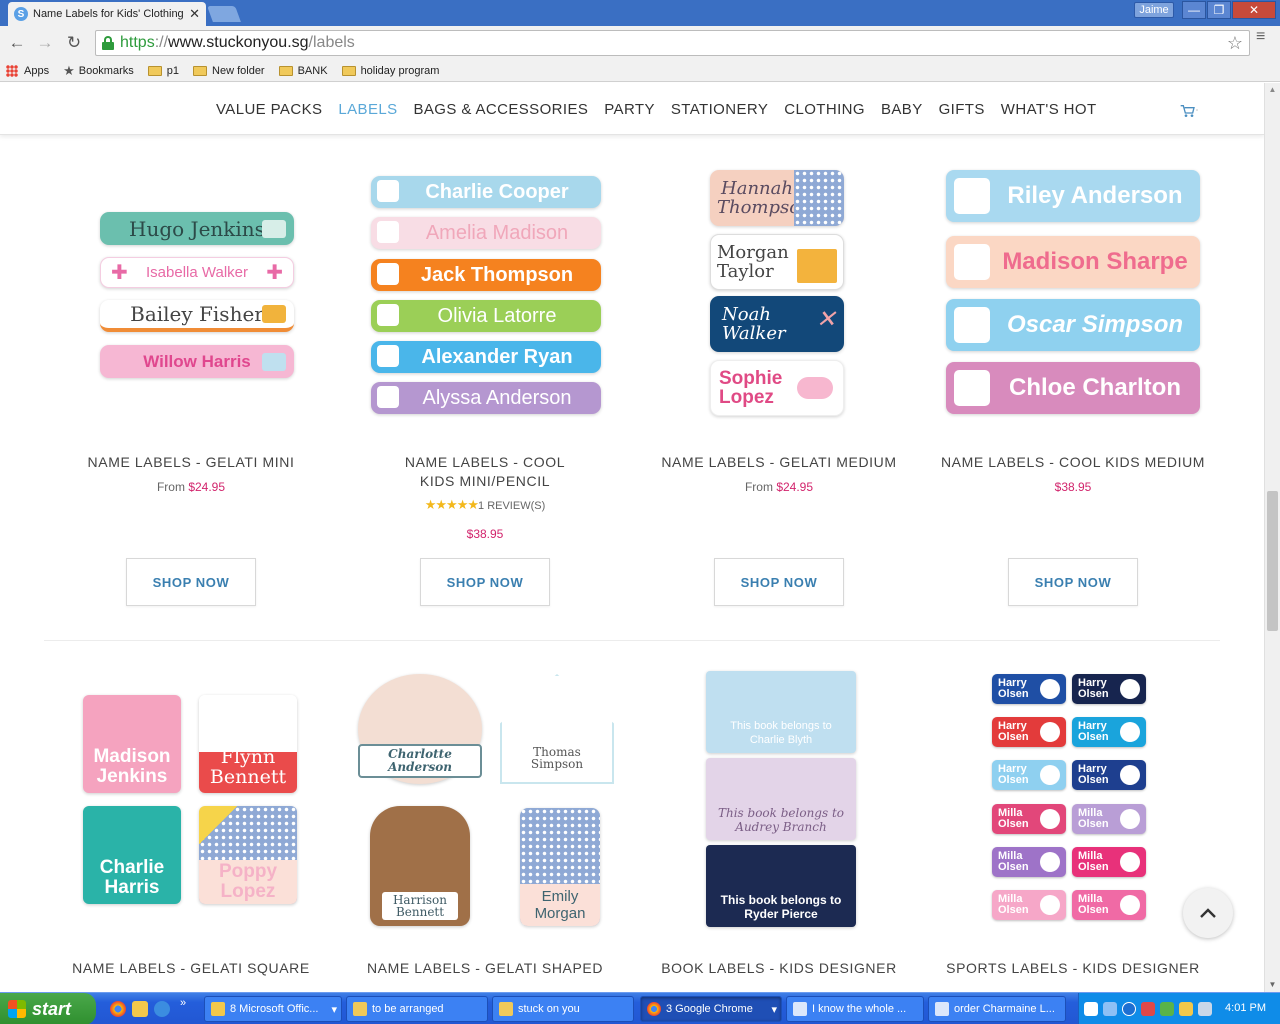 This screenshot has height=1024, width=1280. What do you see at coordinates (197, 272) in the screenshot?
I see `label-name: Isabella Walker` at bounding box center [197, 272].